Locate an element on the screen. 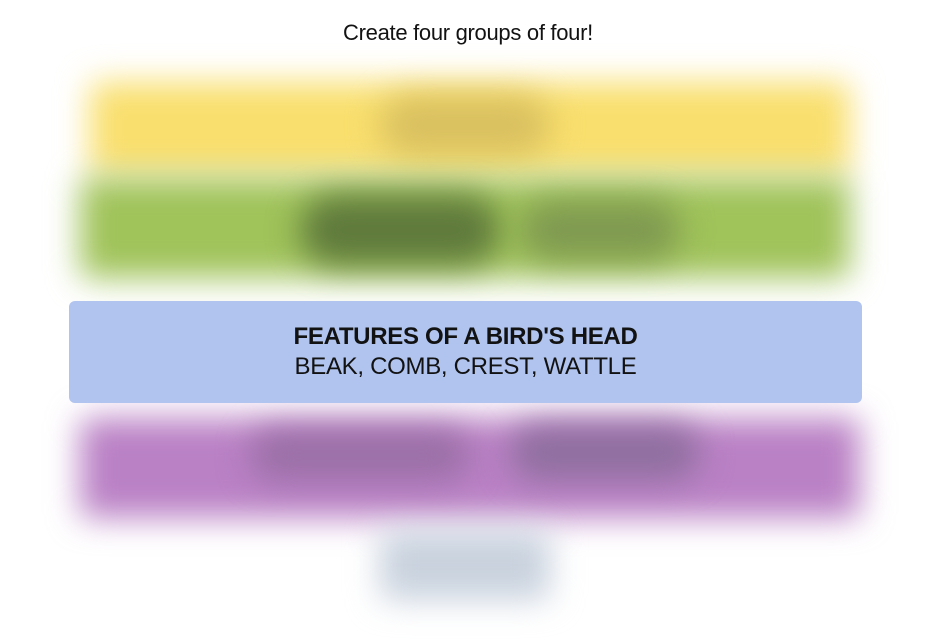 The width and height of the screenshot is (936, 641). blurred-purple-shade-right is located at coordinates (605, 452).